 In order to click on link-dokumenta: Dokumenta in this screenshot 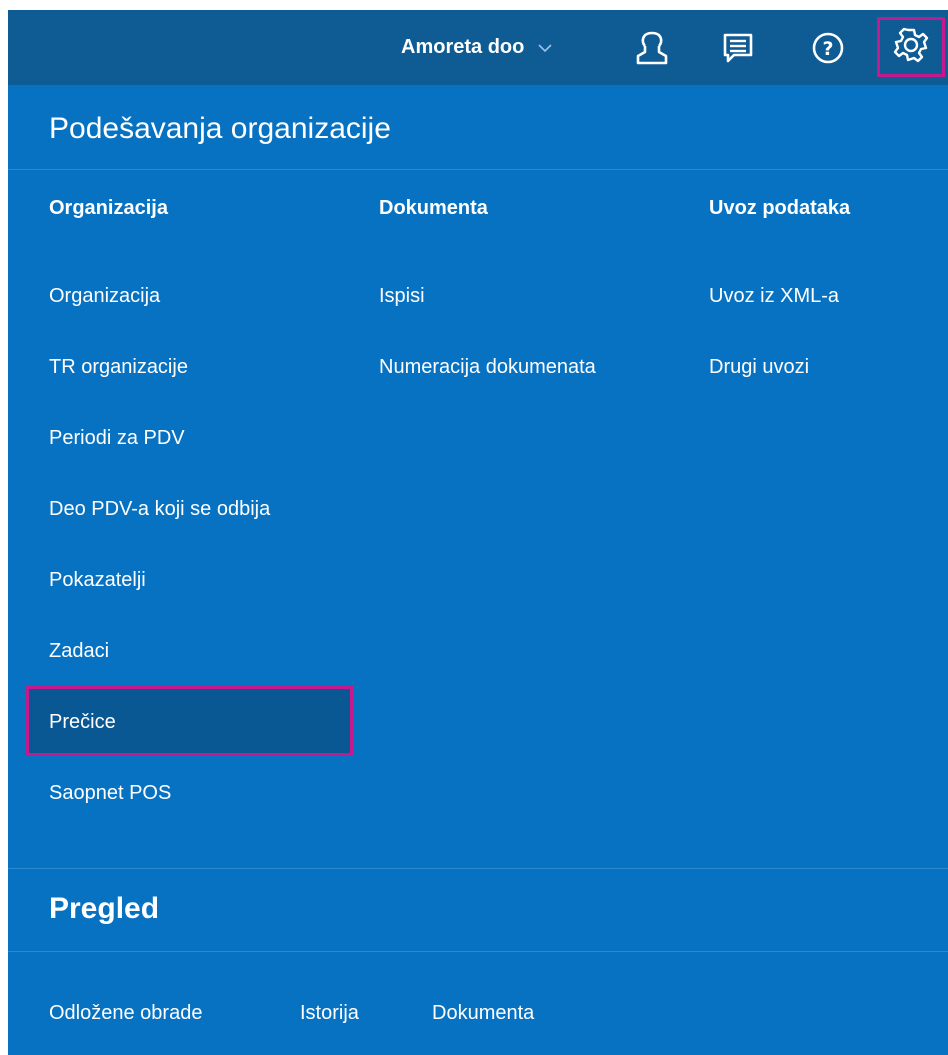, I will do `click(483, 1013)`.